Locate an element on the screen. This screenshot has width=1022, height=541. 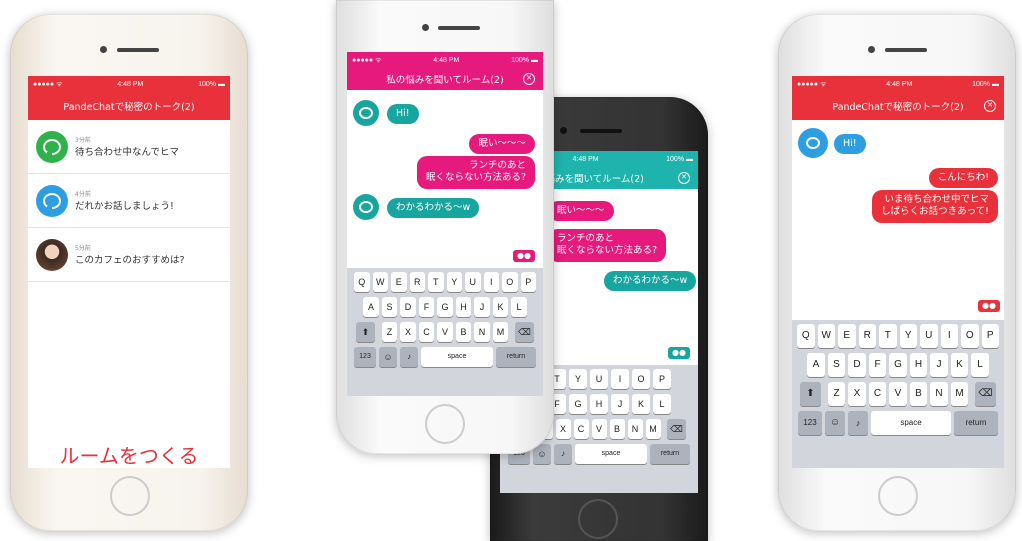
room-item: 4分前 だれかお話しましょう! is located at coordinates (129, 201).